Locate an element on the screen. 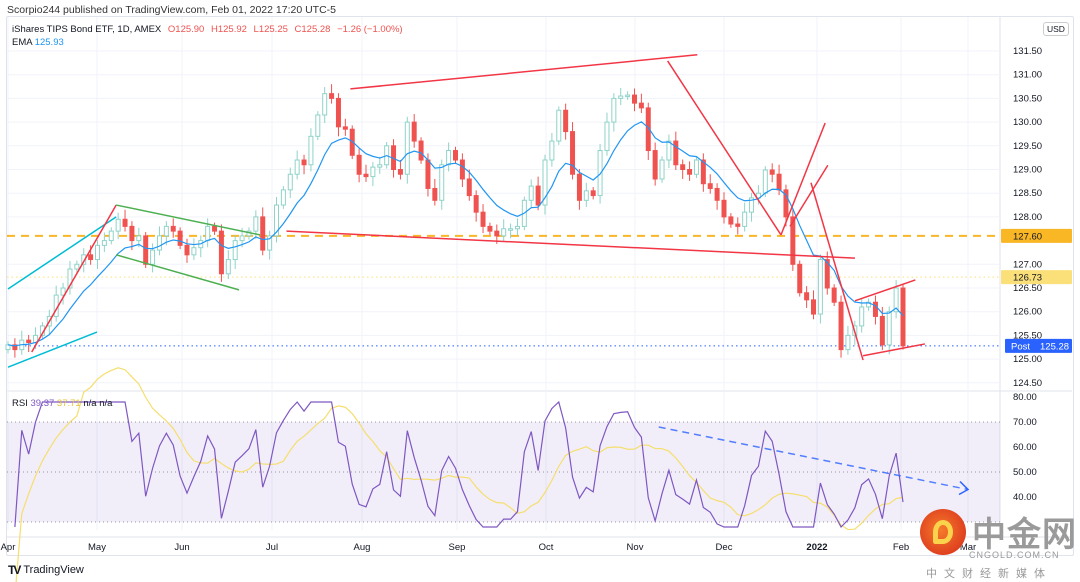 The width and height of the screenshot is (1080, 582). ema-value: 125.93 is located at coordinates (49, 42).